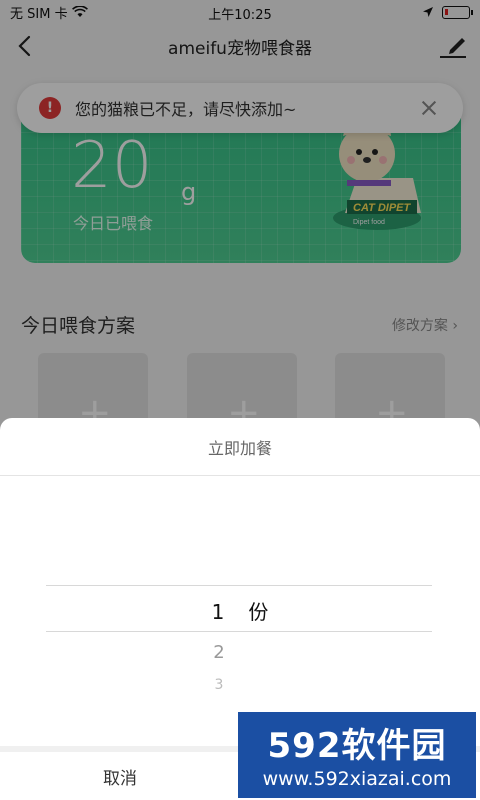  Describe the element at coordinates (239, 585) in the screenshot. I see `picker-divider-top` at that location.